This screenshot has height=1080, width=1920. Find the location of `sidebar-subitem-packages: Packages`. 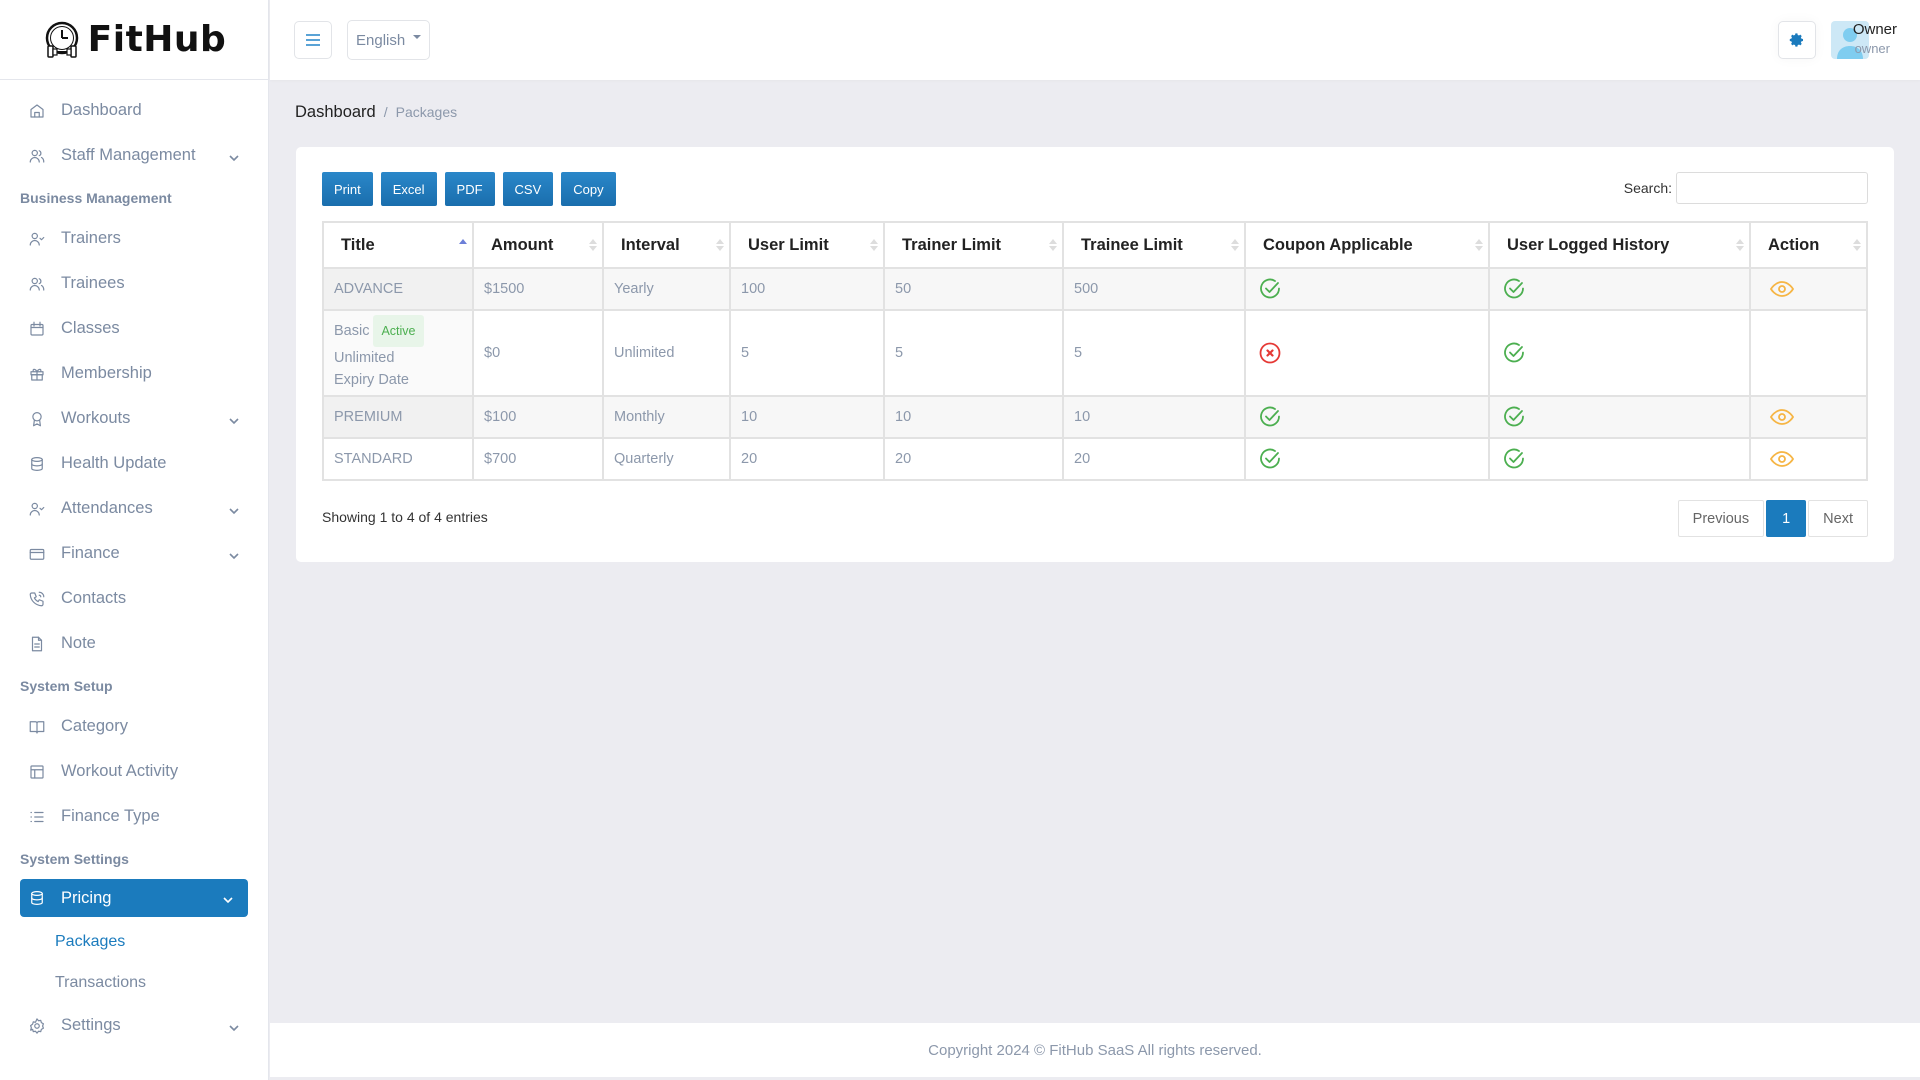

sidebar-subitem-packages: Packages is located at coordinates (134, 941).